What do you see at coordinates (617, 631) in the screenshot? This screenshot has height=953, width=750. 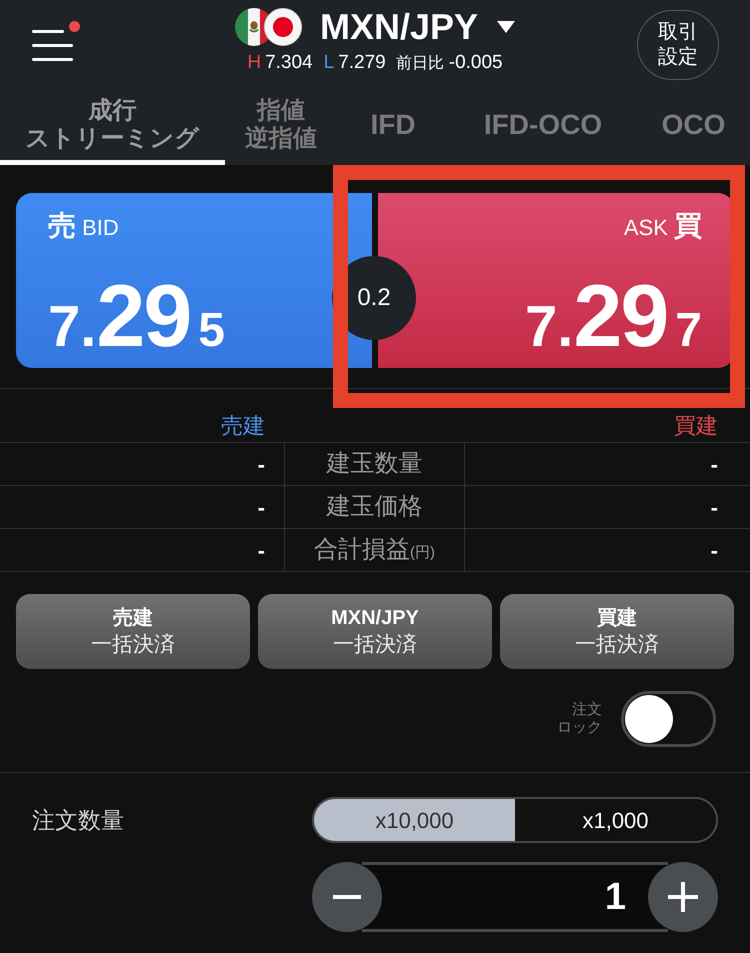 I see `close-all-button: 買建 一括決済` at bounding box center [617, 631].